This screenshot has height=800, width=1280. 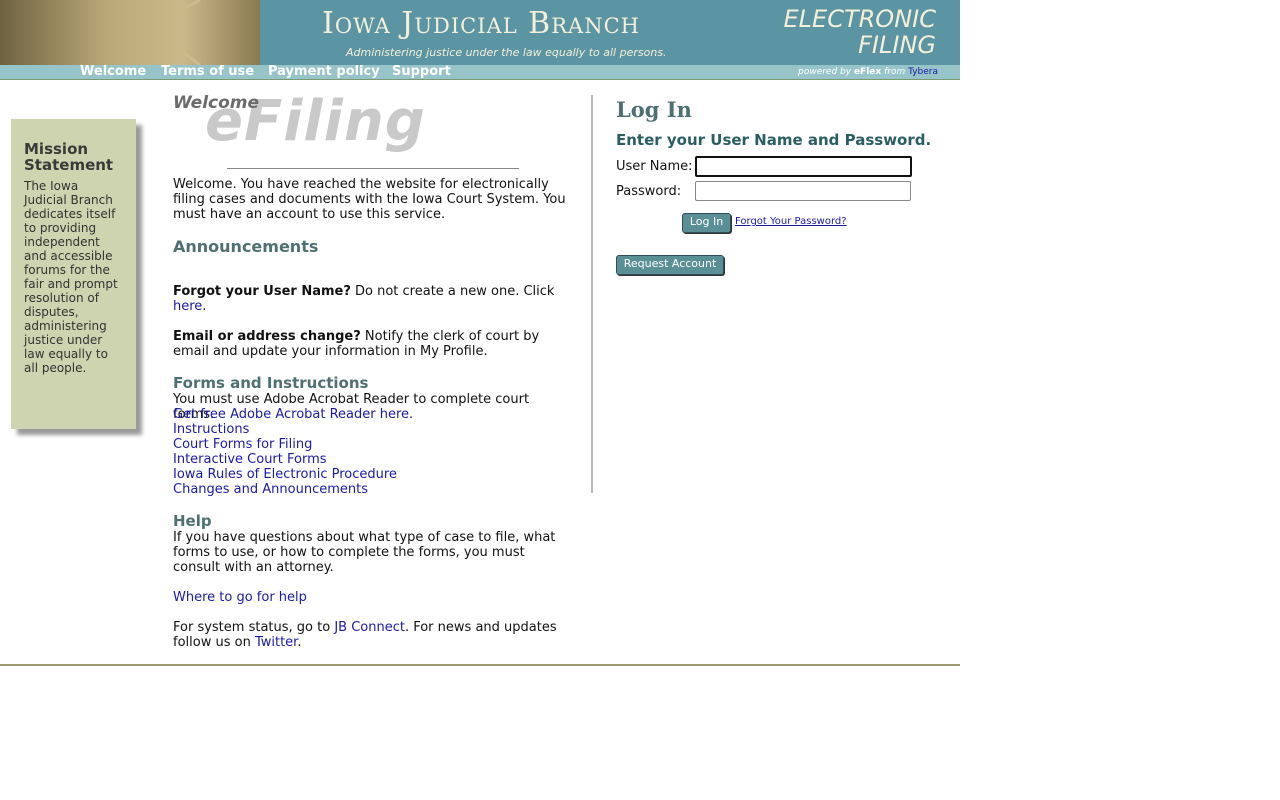 What do you see at coordinates (481, 23) in the screenshot?
I see `site-title: Iowa Judicial Branch` at bounding box center [481, 23].